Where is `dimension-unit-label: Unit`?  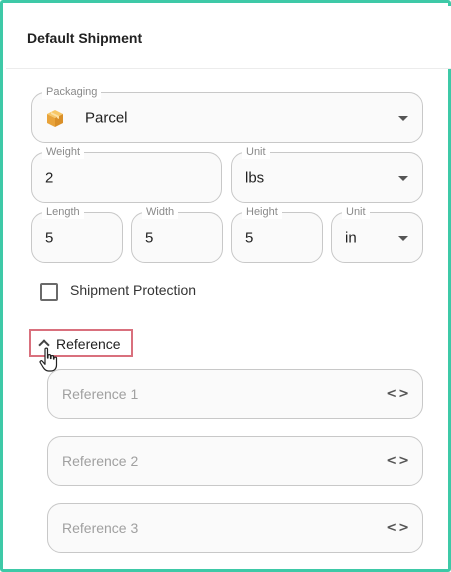
dimension-unit-label: Unit is located at coordinates (356, 212).